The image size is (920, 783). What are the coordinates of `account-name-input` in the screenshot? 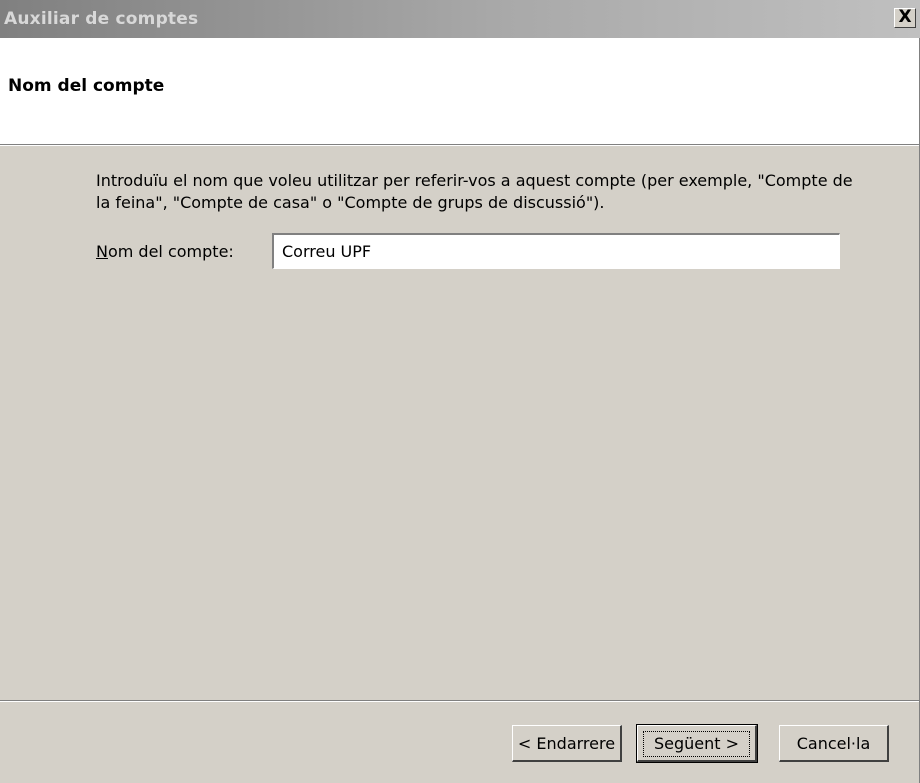 It's located at (556, 251).